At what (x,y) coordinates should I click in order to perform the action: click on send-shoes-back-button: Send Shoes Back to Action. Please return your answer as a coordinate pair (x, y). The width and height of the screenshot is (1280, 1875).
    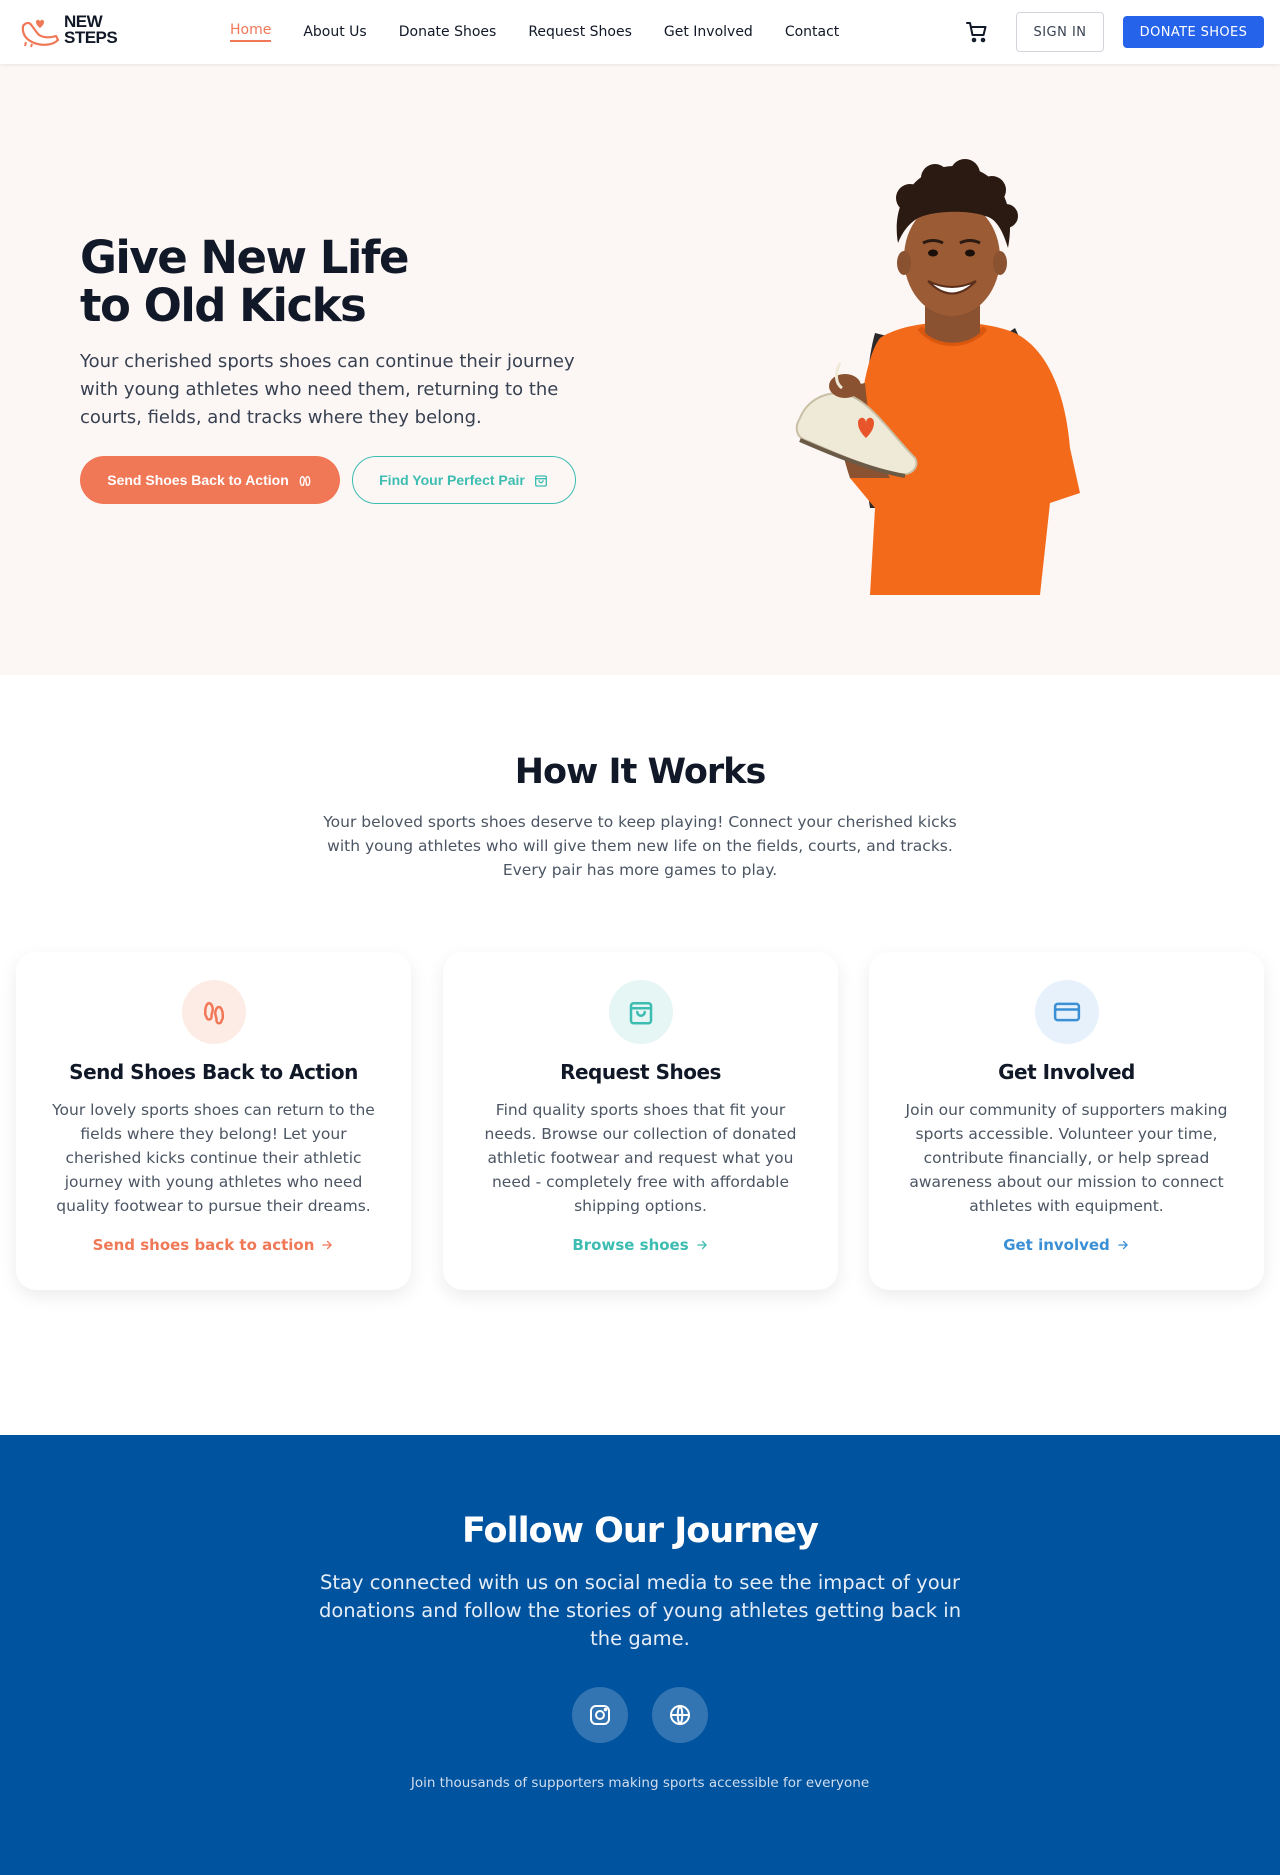
    Looking at the image, I should click on (210, 480).